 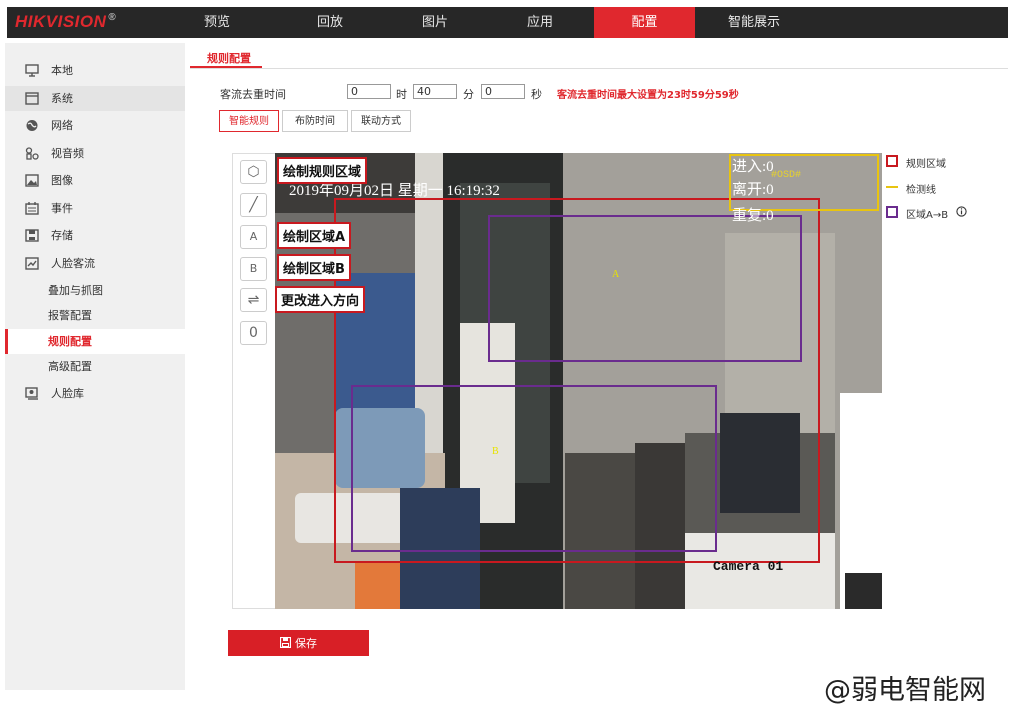 What do you see at coordinates (748, 566) in the screenshot?
I see `camera-label: Camera 01` at bounding box center [748, 566].